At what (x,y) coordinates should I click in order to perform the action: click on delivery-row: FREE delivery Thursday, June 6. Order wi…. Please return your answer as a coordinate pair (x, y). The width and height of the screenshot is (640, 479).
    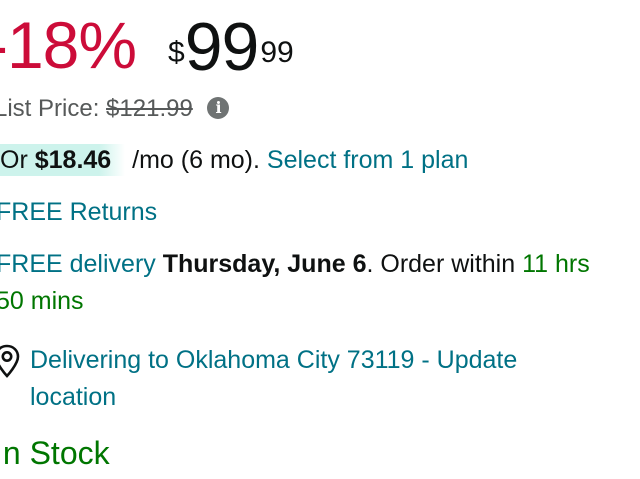
    Looking at the image, I should click on (295, 264).